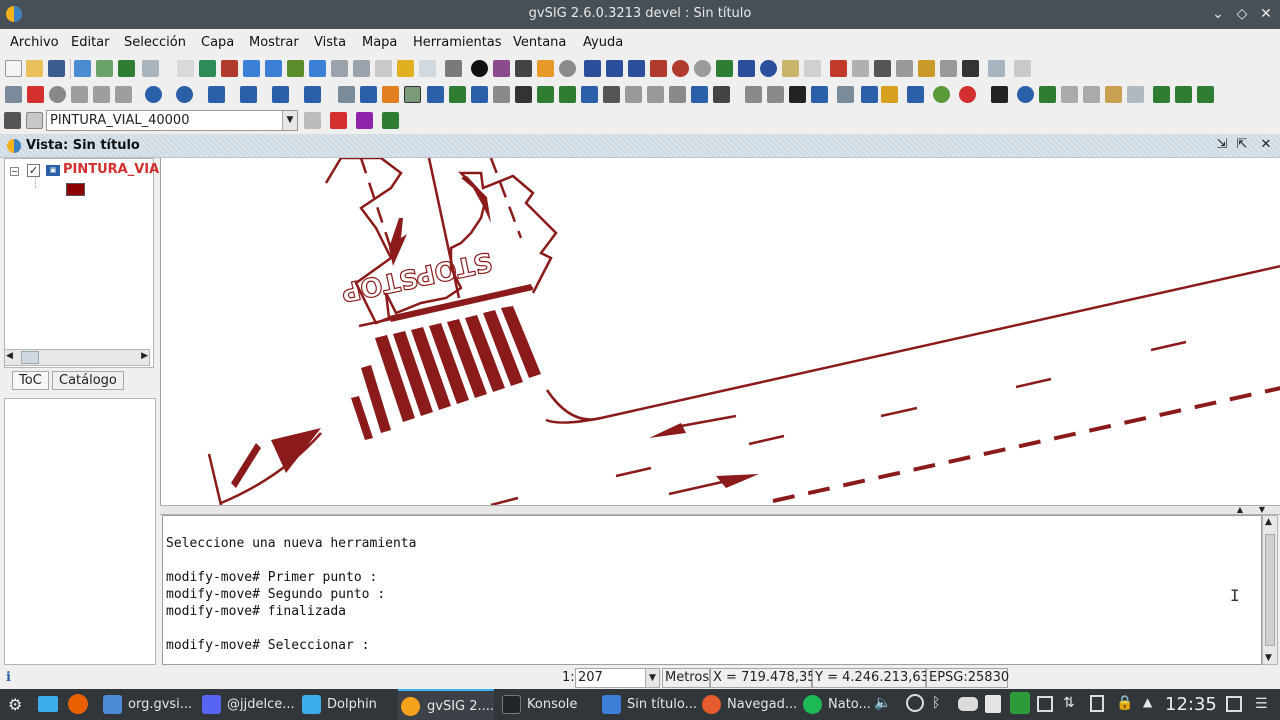  What do you see at coordinates (172, 120) in the screenshot?
I see `layer-combo: PINTURA_VIAL_40000 ▼` at bounding box center [172, 120].